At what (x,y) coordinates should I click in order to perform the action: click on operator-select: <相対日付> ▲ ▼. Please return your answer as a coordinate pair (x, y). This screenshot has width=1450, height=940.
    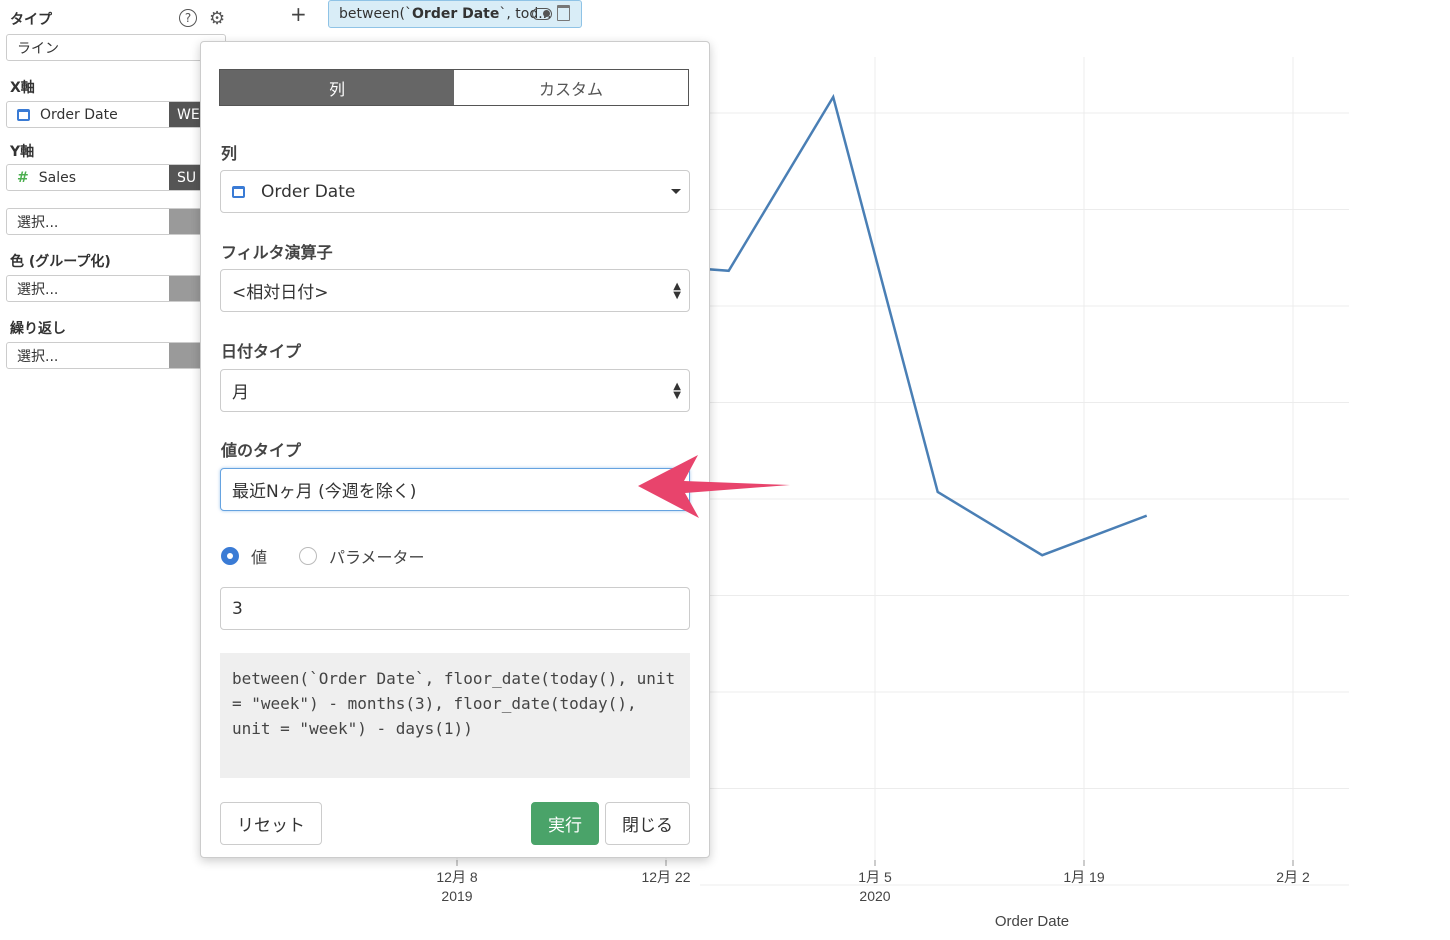
    Looking at the image, I should click on (455, 290).